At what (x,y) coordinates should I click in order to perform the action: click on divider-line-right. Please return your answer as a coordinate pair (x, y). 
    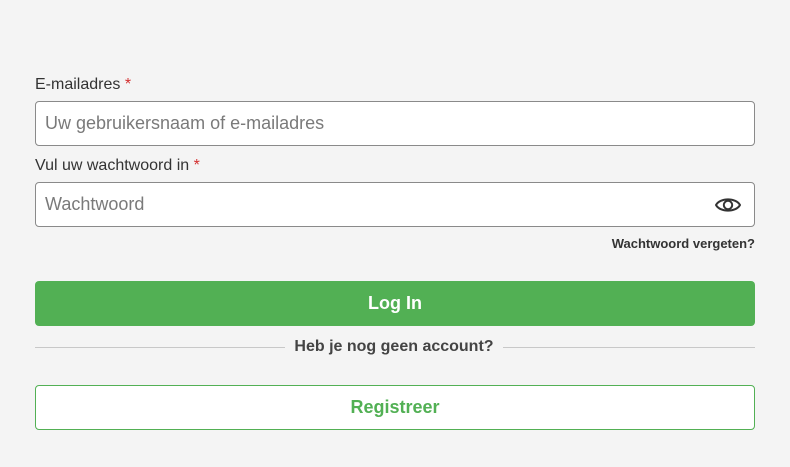
    Looking at the image, I should click on (629, 347).